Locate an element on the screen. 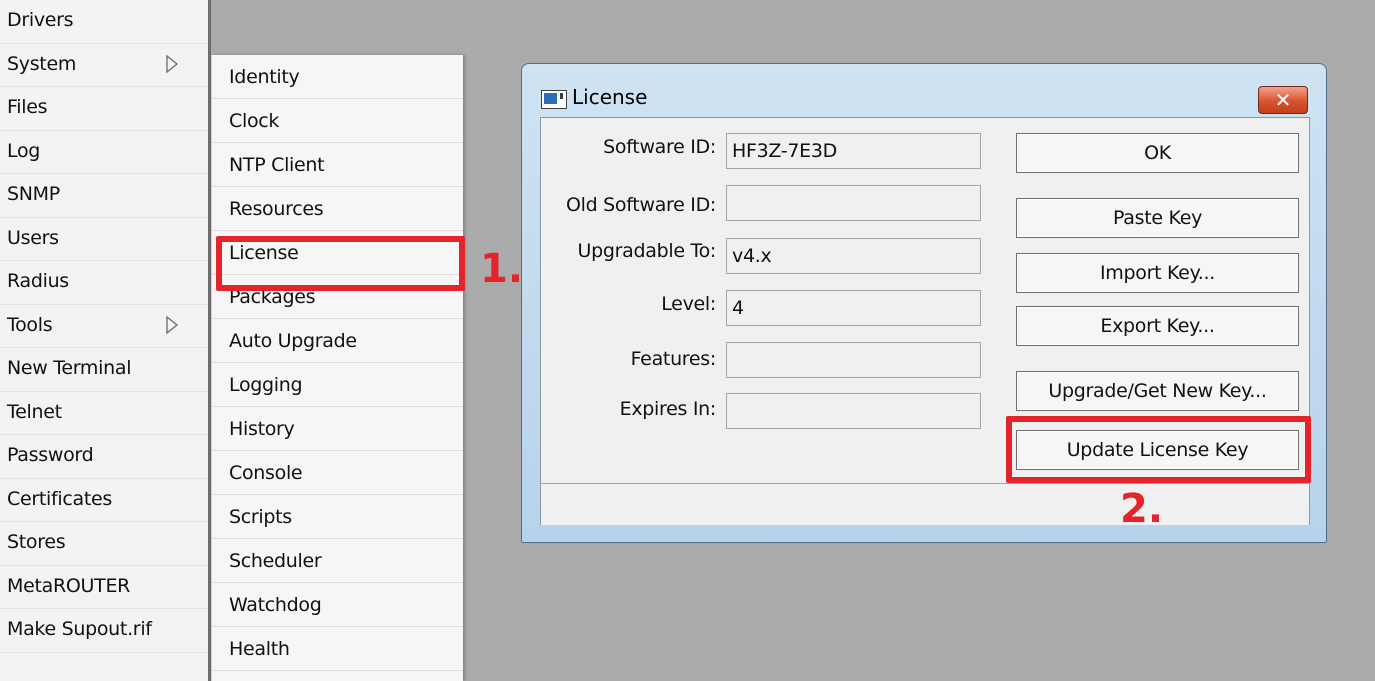 Image resolution: width=1375 pixels, height=681 pixels. submenu-item-label: Resources is located at coordinates (276, 209).